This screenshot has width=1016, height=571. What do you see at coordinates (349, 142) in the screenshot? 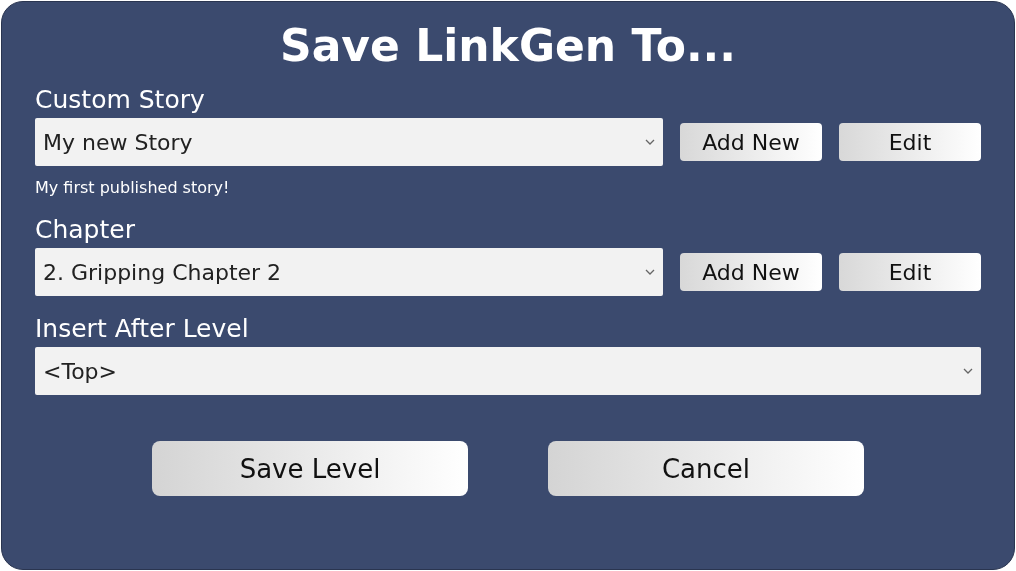
I see `dropdown: My new Story` at bounding box center [349, 142].